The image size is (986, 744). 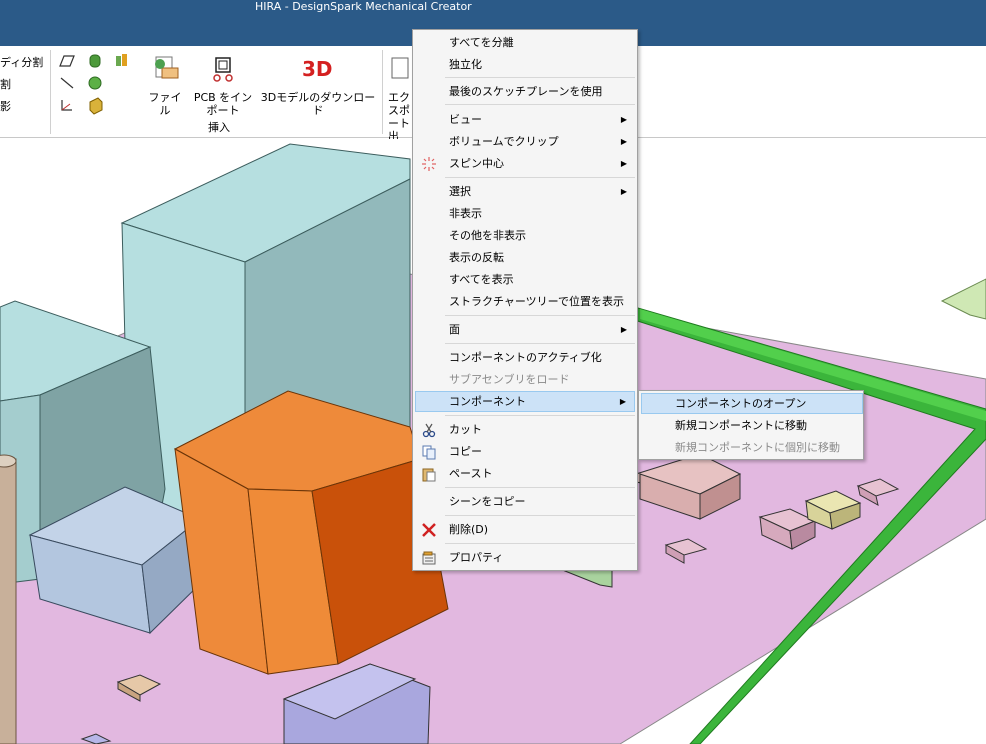 What do you see at coordinates (96, 106) in the screenshot?
I see `shell-icon` at bounding box center [96, 106].